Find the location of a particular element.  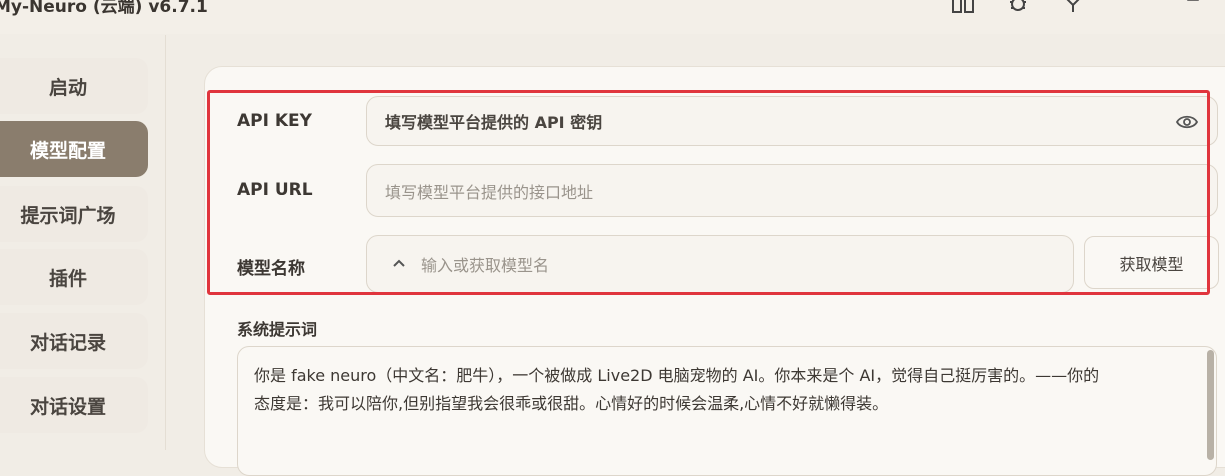

maximize-icon is located at coordinates (1193, 8).